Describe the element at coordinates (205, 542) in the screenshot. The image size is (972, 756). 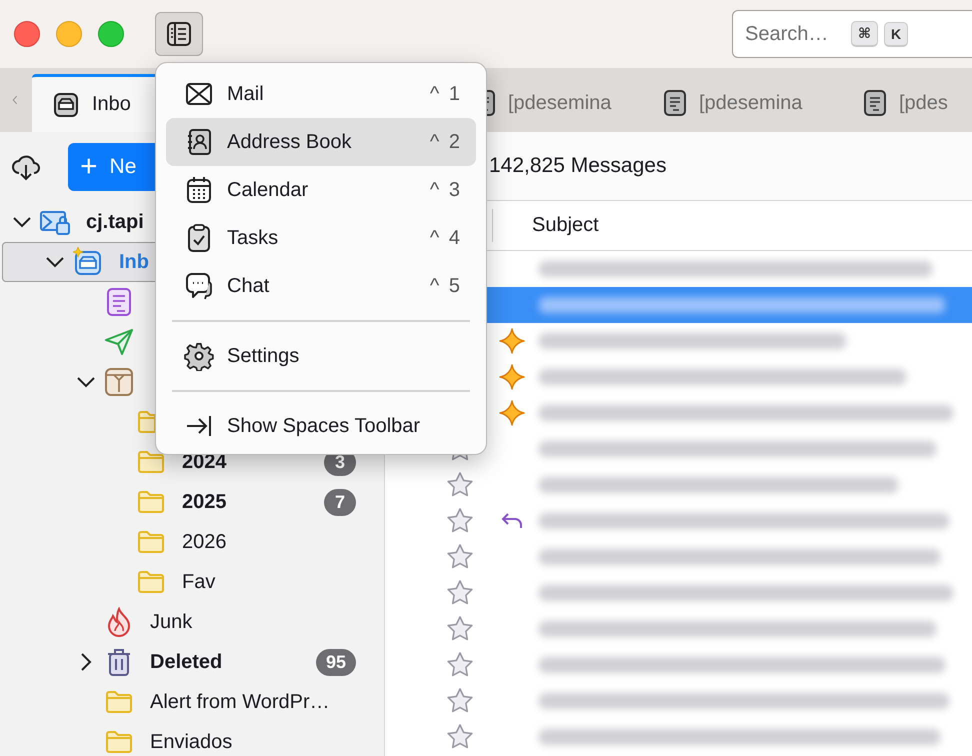
I see `folder-name: 2026` at that location.